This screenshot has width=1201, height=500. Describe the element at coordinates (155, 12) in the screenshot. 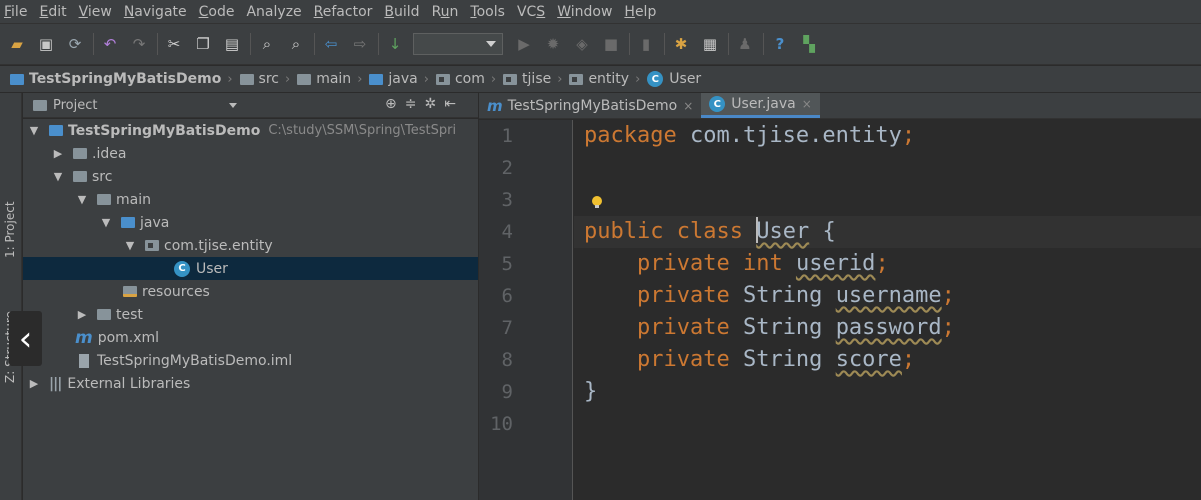

I see `menu-navigate: Navigate` at that location.